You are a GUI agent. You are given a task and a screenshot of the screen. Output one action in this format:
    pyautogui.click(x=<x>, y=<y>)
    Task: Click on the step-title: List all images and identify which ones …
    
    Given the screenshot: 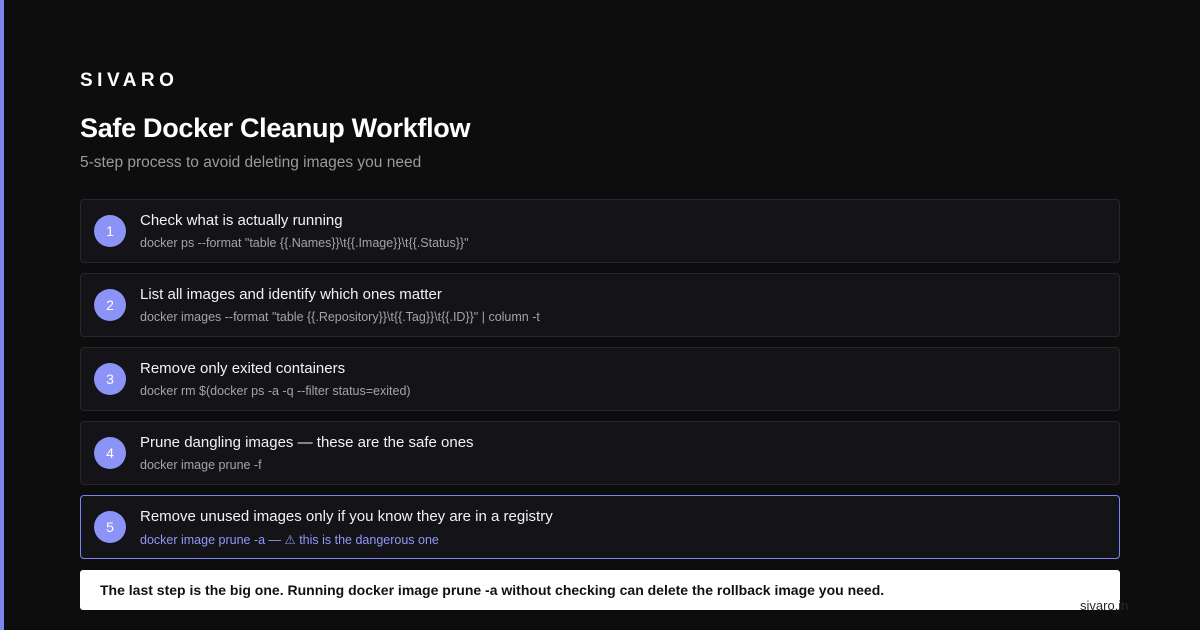 What is the action you would take?
    pyautogui.click(x=291, y=294)
    